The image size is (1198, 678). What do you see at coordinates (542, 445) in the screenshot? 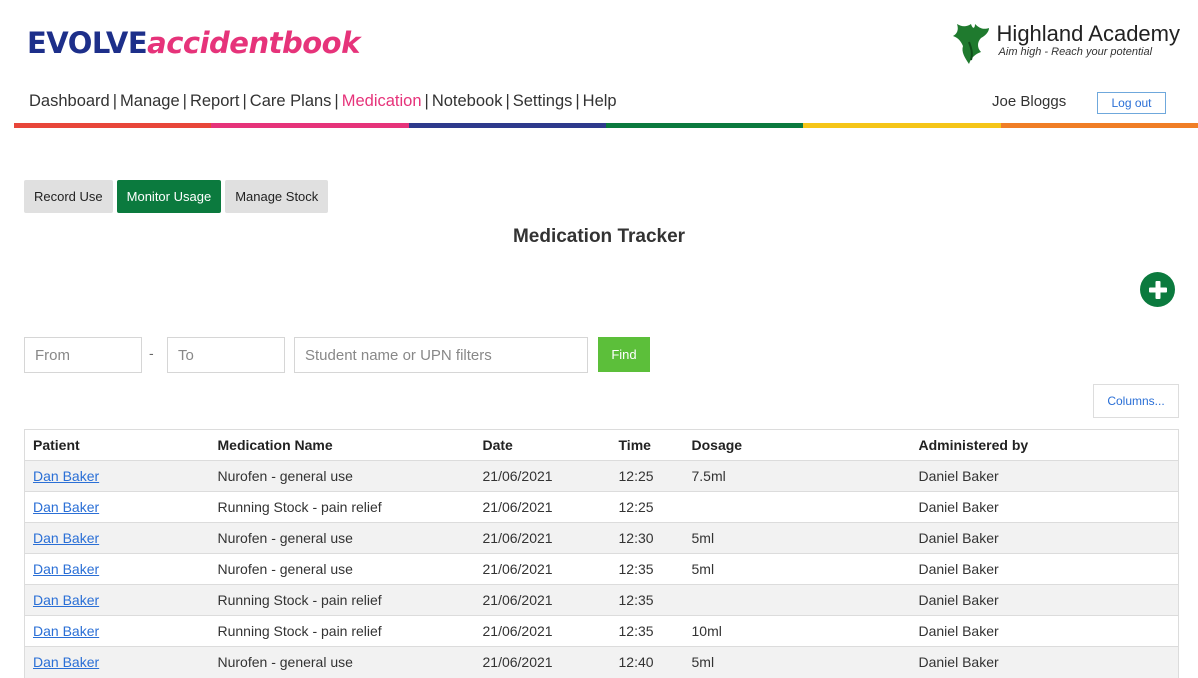
I see `col-date-header: Date` at bounding box center [542, 445].